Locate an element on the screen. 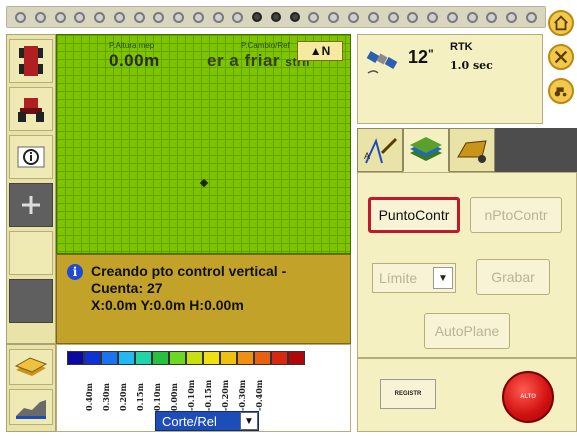 The image size is (577, 436). scale-label: -0.20m is located at coordinates (225, 395).